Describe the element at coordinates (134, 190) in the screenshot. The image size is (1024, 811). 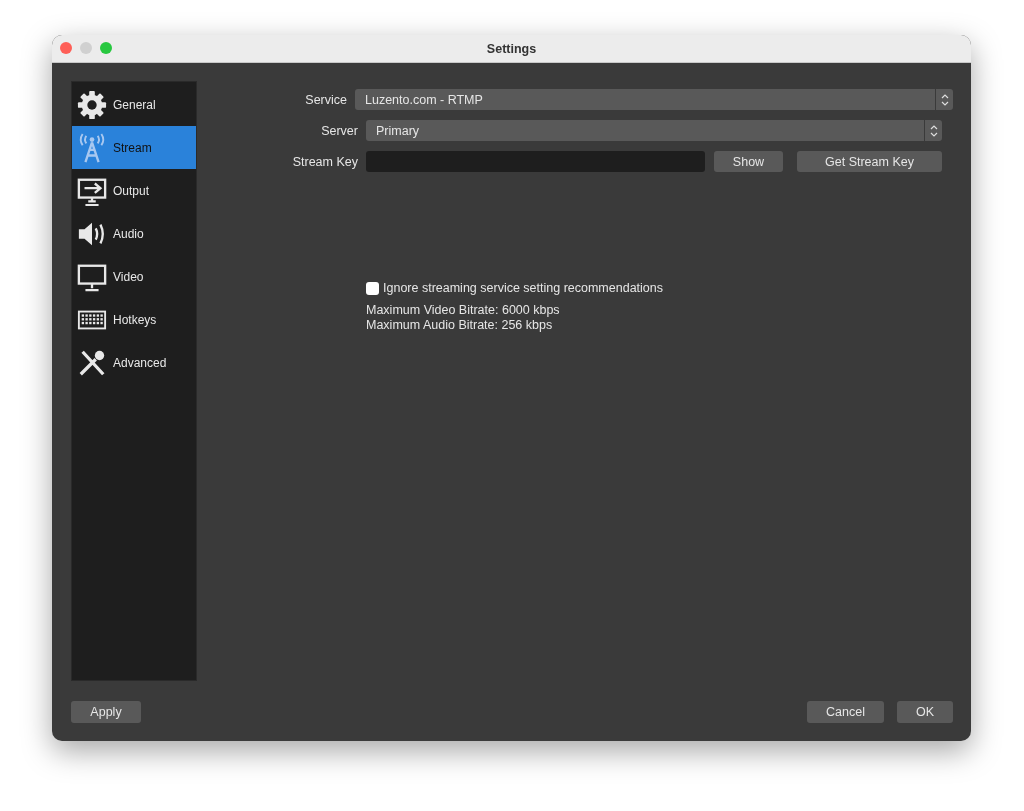
I see `sidebar-item: Output` at that location.